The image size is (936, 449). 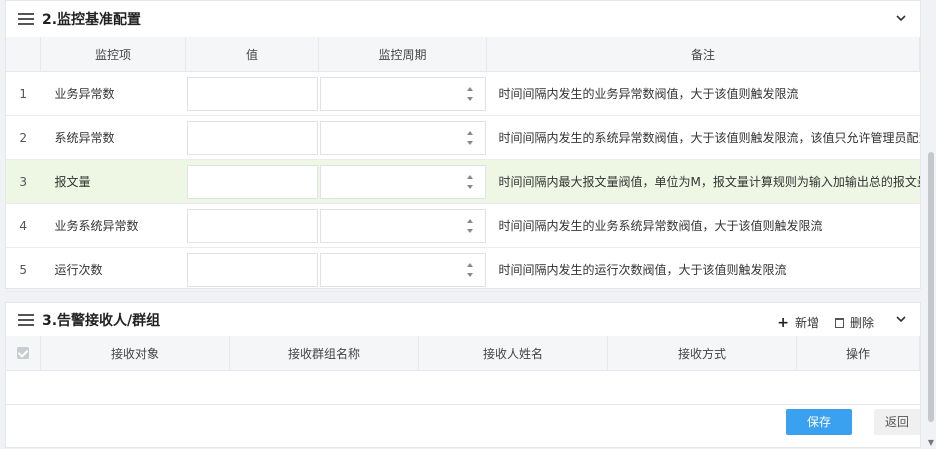 I want to click on plus-icon: +, so click(x=783, y=322).